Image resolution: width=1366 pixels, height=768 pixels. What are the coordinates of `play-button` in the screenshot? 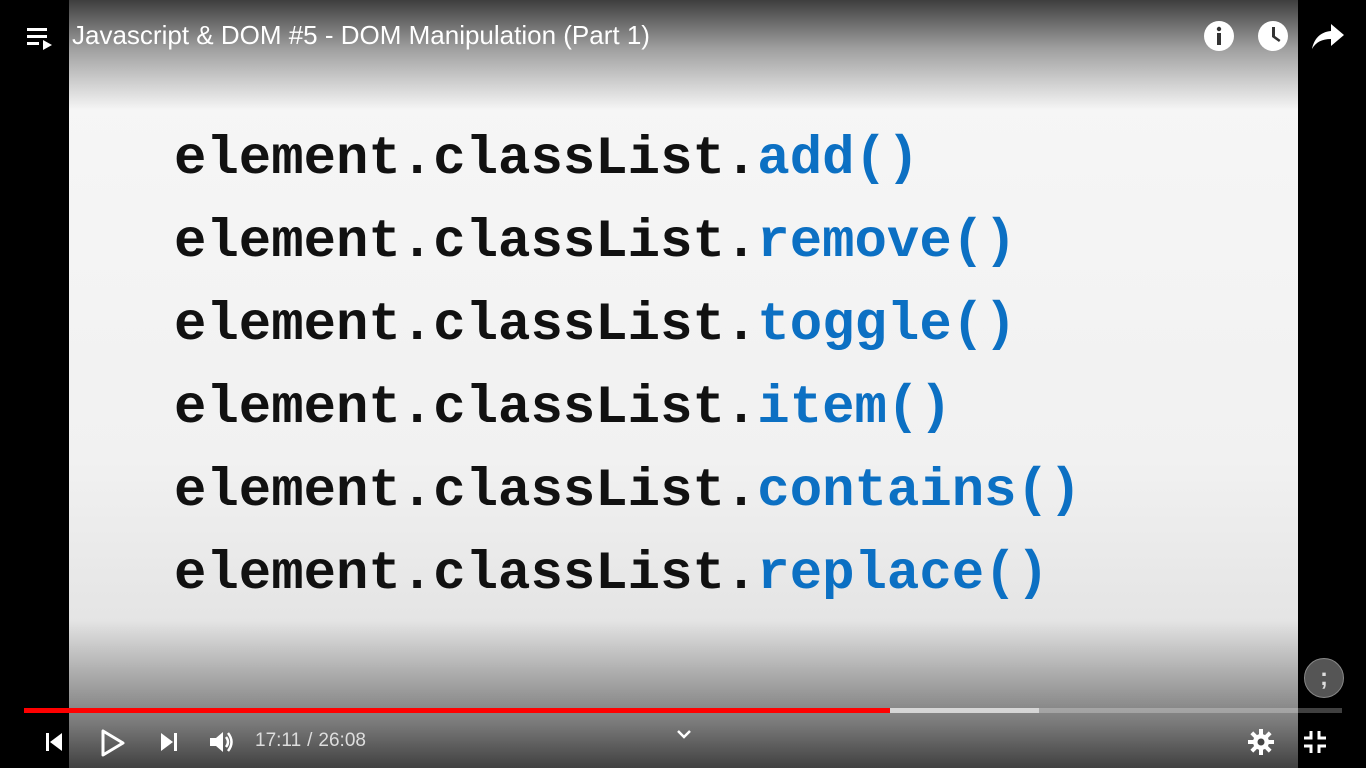 It's located at (112, 743).